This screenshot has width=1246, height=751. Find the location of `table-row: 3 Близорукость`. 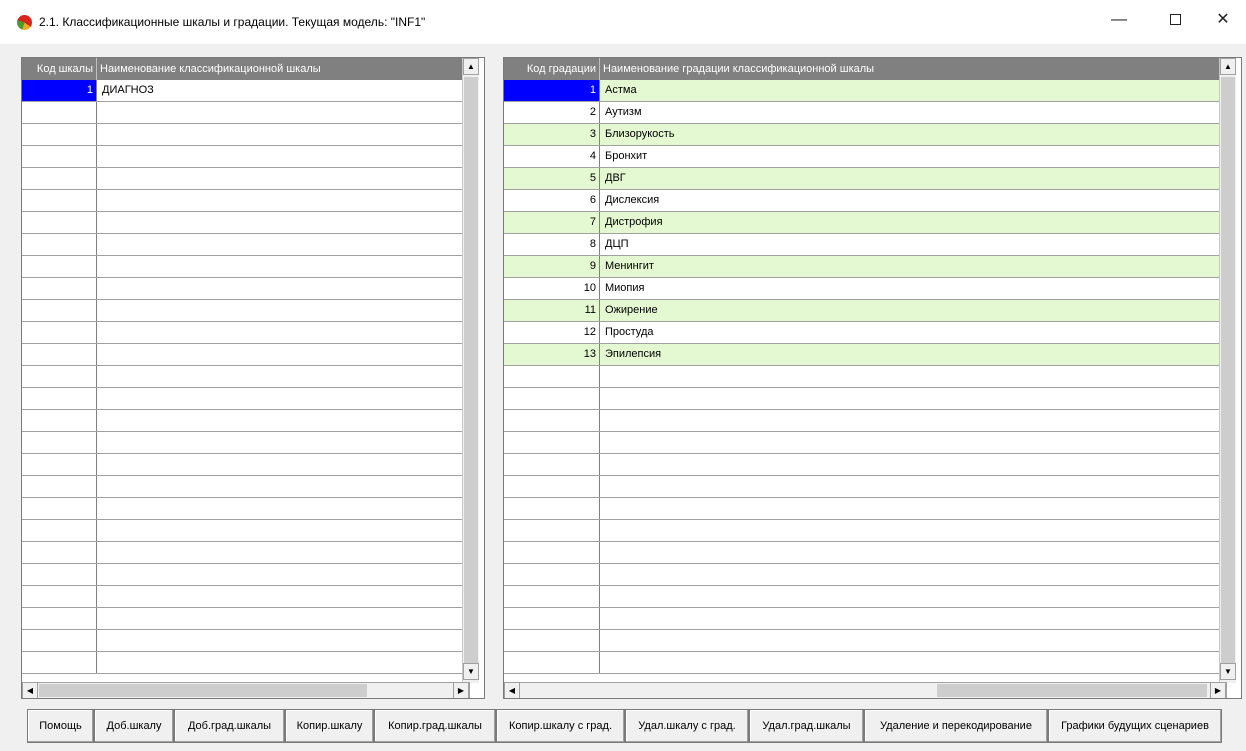

table-row: 3 Близорукость is located at coordinates (861, 135).